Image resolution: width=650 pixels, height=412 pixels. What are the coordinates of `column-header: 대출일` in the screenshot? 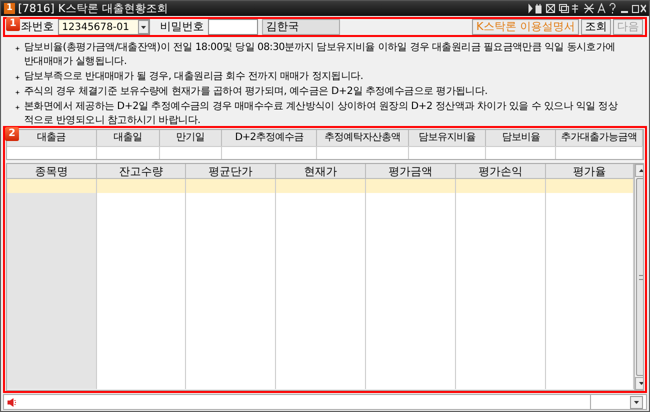 It's located at (128, 138).